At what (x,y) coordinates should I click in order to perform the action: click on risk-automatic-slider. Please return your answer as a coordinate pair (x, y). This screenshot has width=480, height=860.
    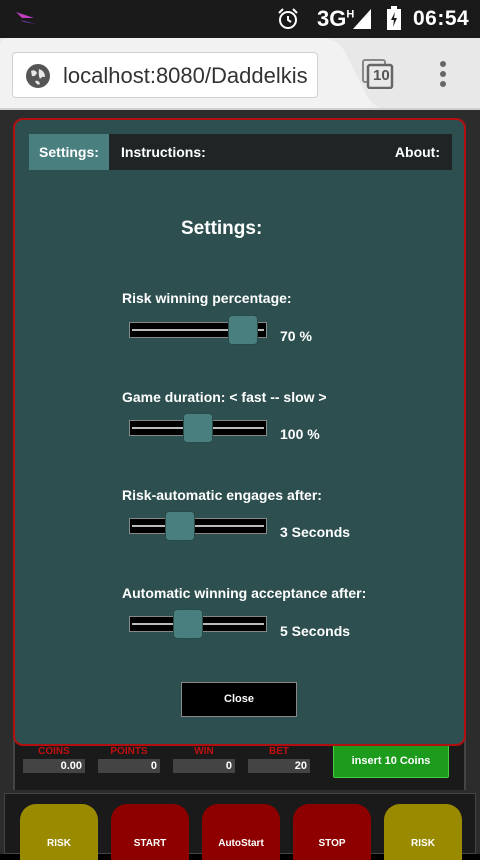
    Looking at the image, I should click on (199, 526).